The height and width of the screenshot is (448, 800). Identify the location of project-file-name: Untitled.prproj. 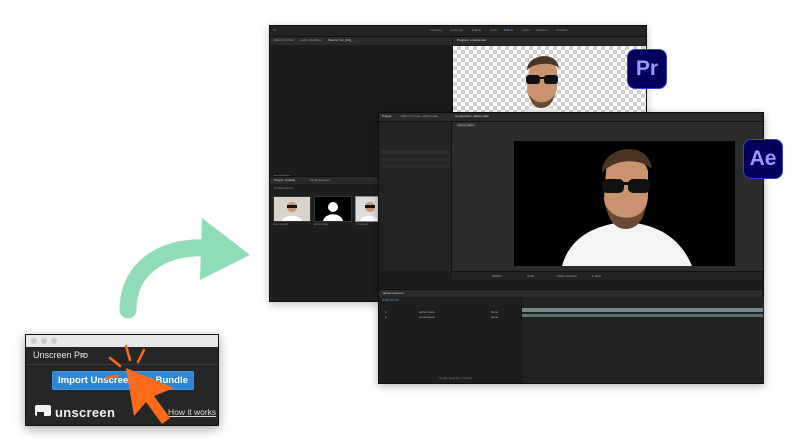
(283, 188).